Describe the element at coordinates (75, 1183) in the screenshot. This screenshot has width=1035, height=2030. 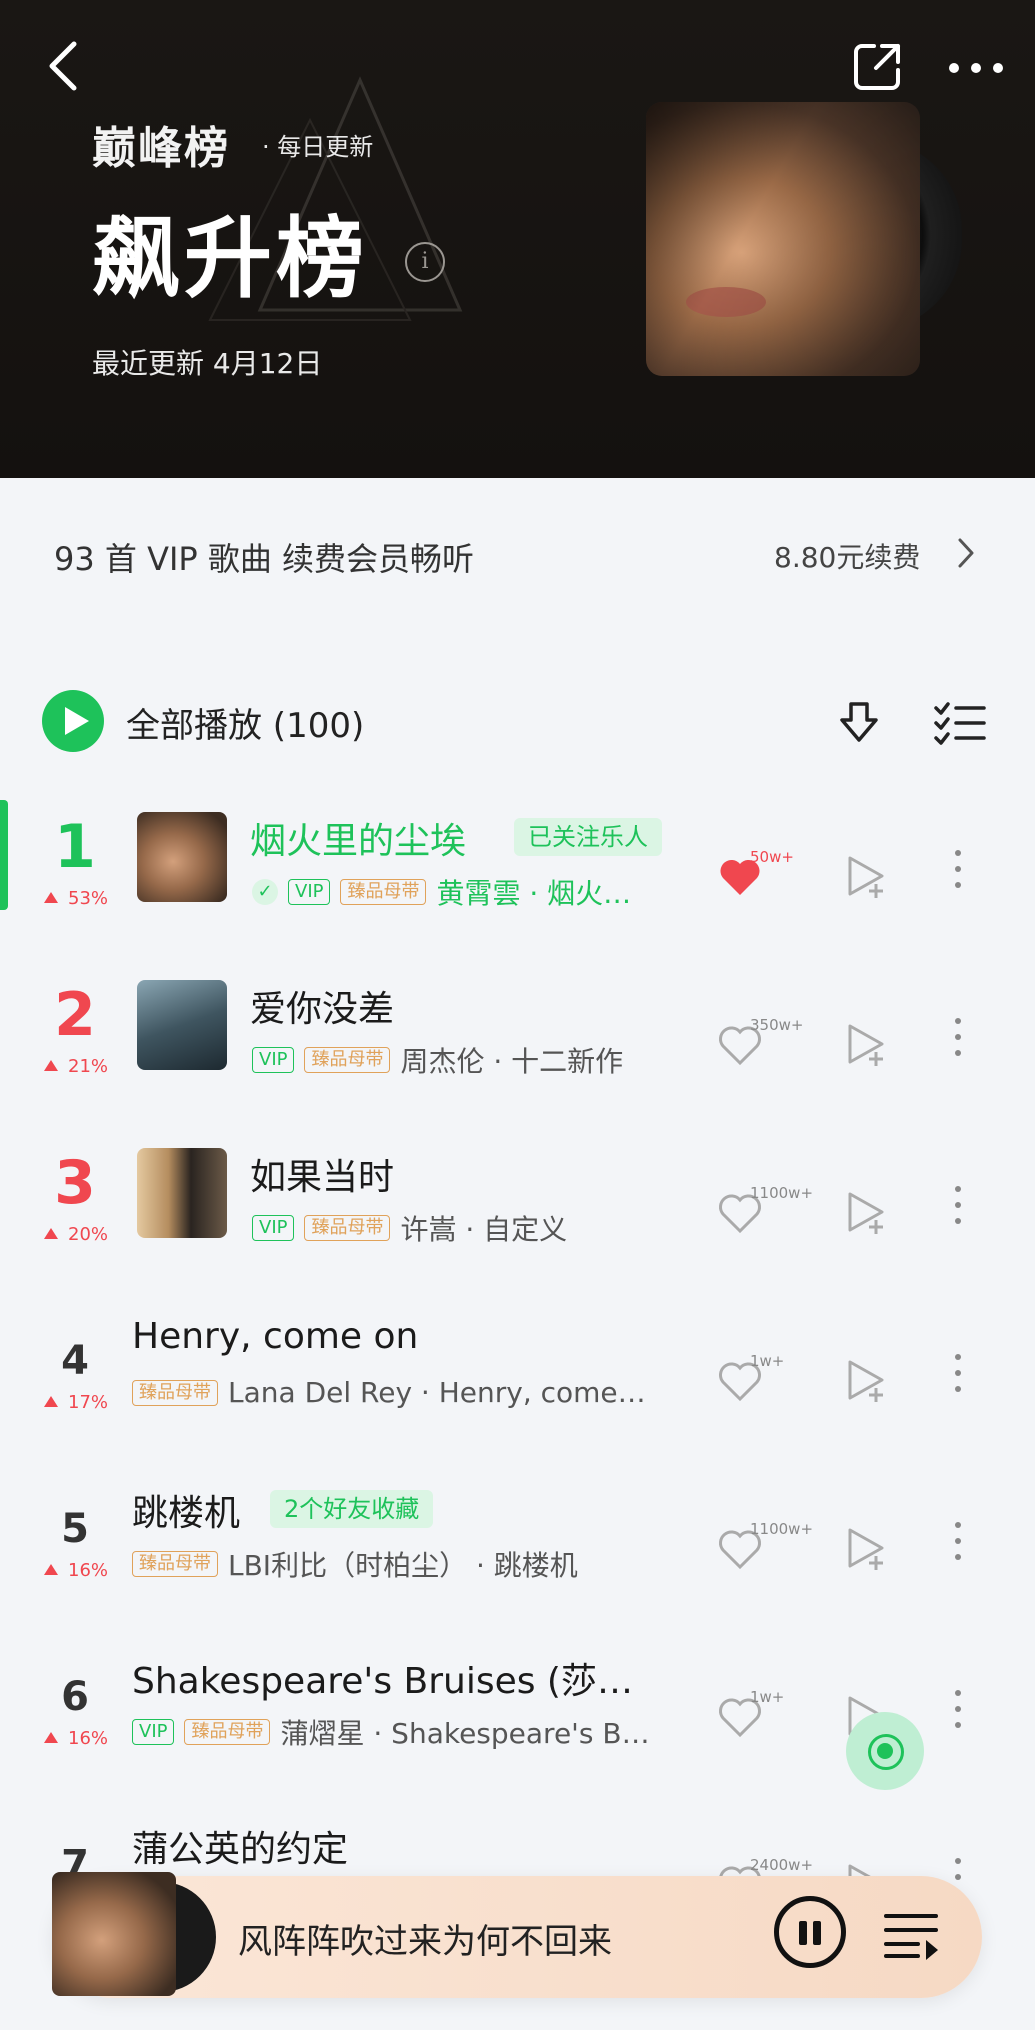
I see `rank-number: 3` at that location.